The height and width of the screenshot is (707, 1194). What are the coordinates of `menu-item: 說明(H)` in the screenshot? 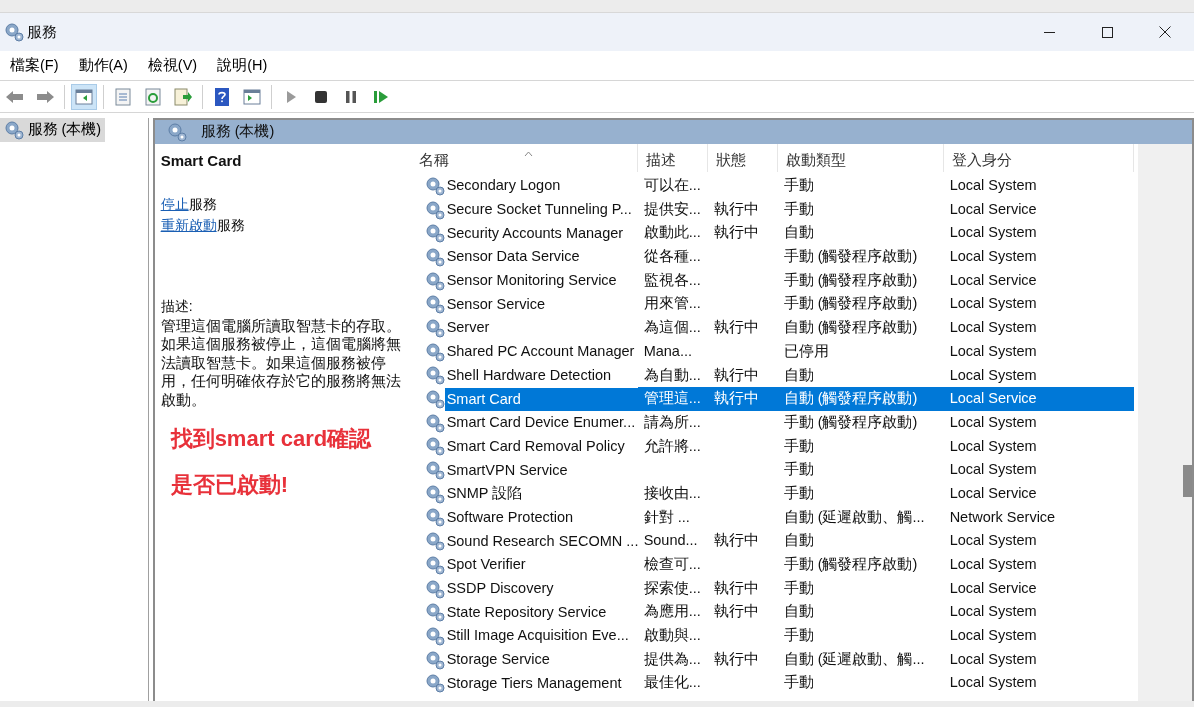 It's located at (242, 65).